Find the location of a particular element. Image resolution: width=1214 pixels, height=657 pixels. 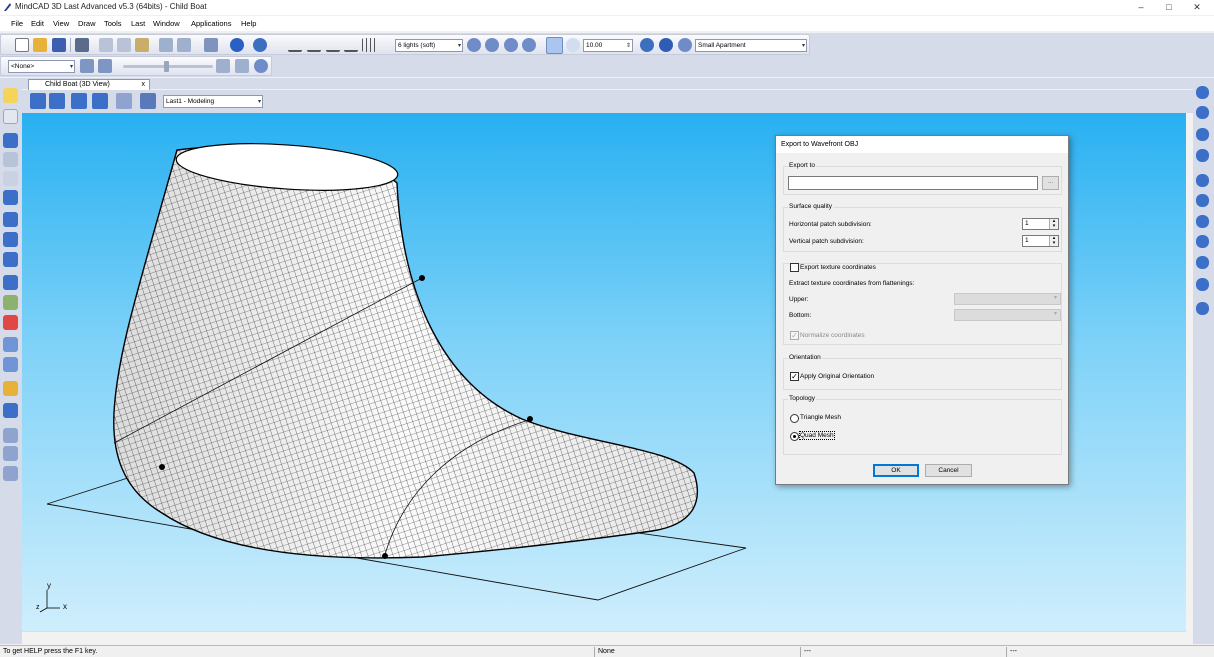

rotate-view-icon is located at coordinates (1202, 262).